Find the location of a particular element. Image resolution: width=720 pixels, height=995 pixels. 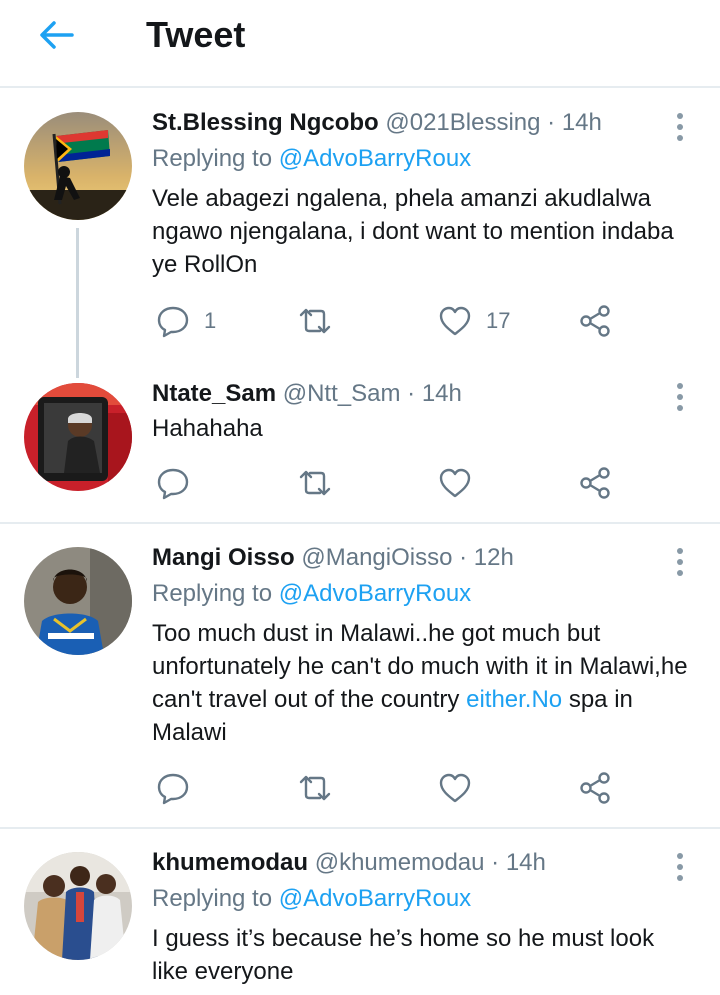

tweet-meta: Ntate_Sam @Ntt_Sam · 14h is located at coordinates (307, 394).